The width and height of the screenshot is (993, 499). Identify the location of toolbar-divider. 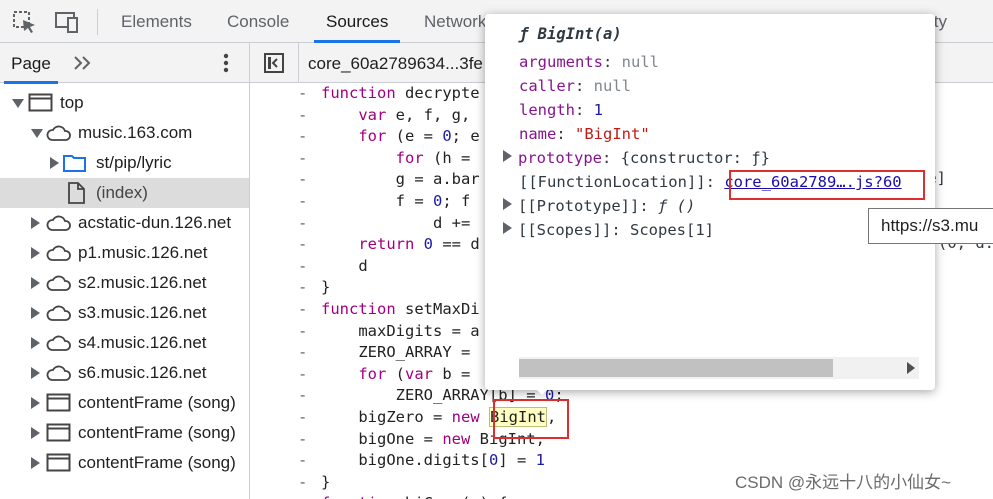
(97, 22).